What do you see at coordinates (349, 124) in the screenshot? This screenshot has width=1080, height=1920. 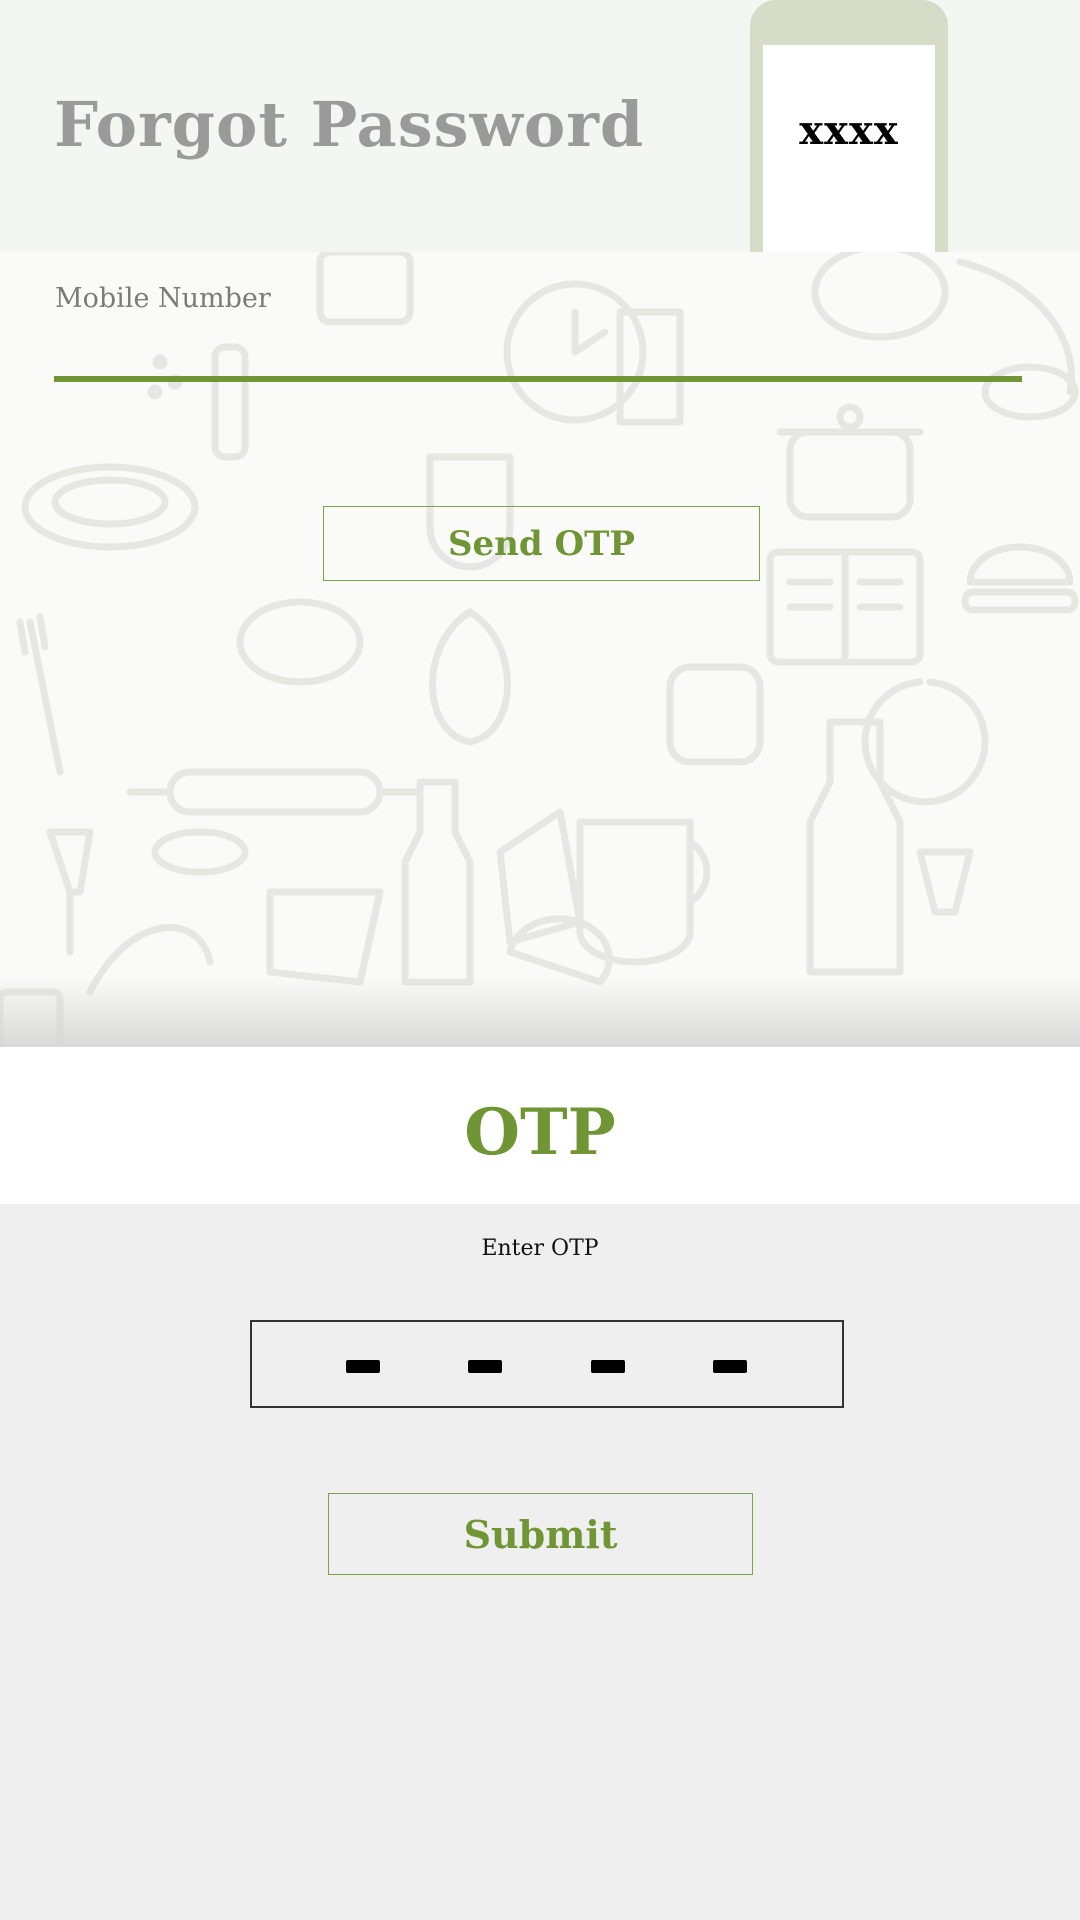 I see `page-title: Forgot Password` at bounding box center [349, 124].